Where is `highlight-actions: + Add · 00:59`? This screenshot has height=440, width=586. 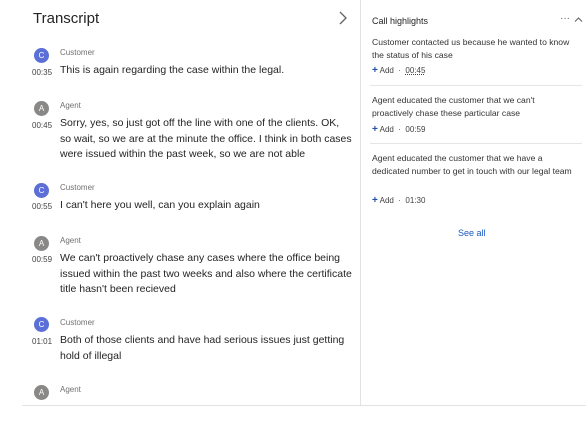 highlight-actions: + Add · 00:59 is located at coordinates (399, 129).